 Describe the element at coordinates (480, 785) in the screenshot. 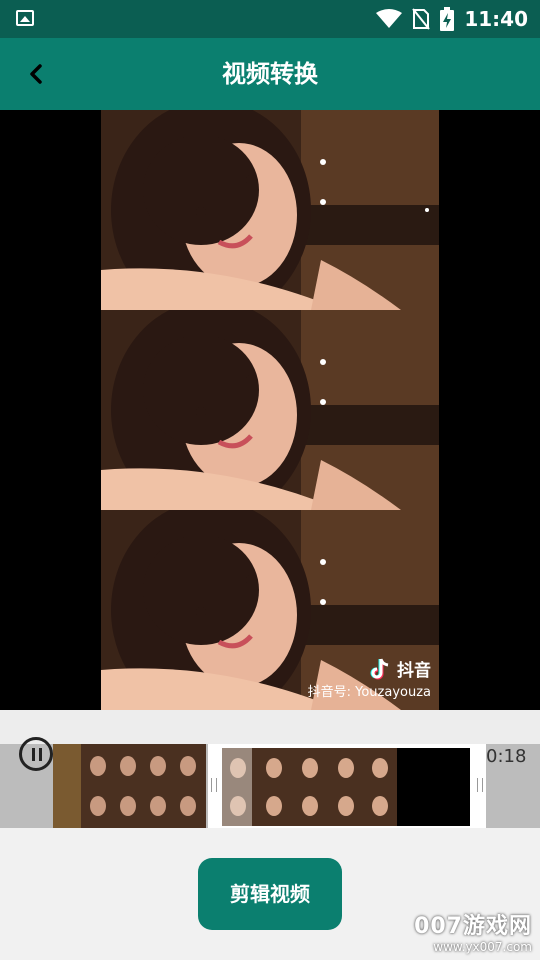

I see `trim-handle-right` at that location.